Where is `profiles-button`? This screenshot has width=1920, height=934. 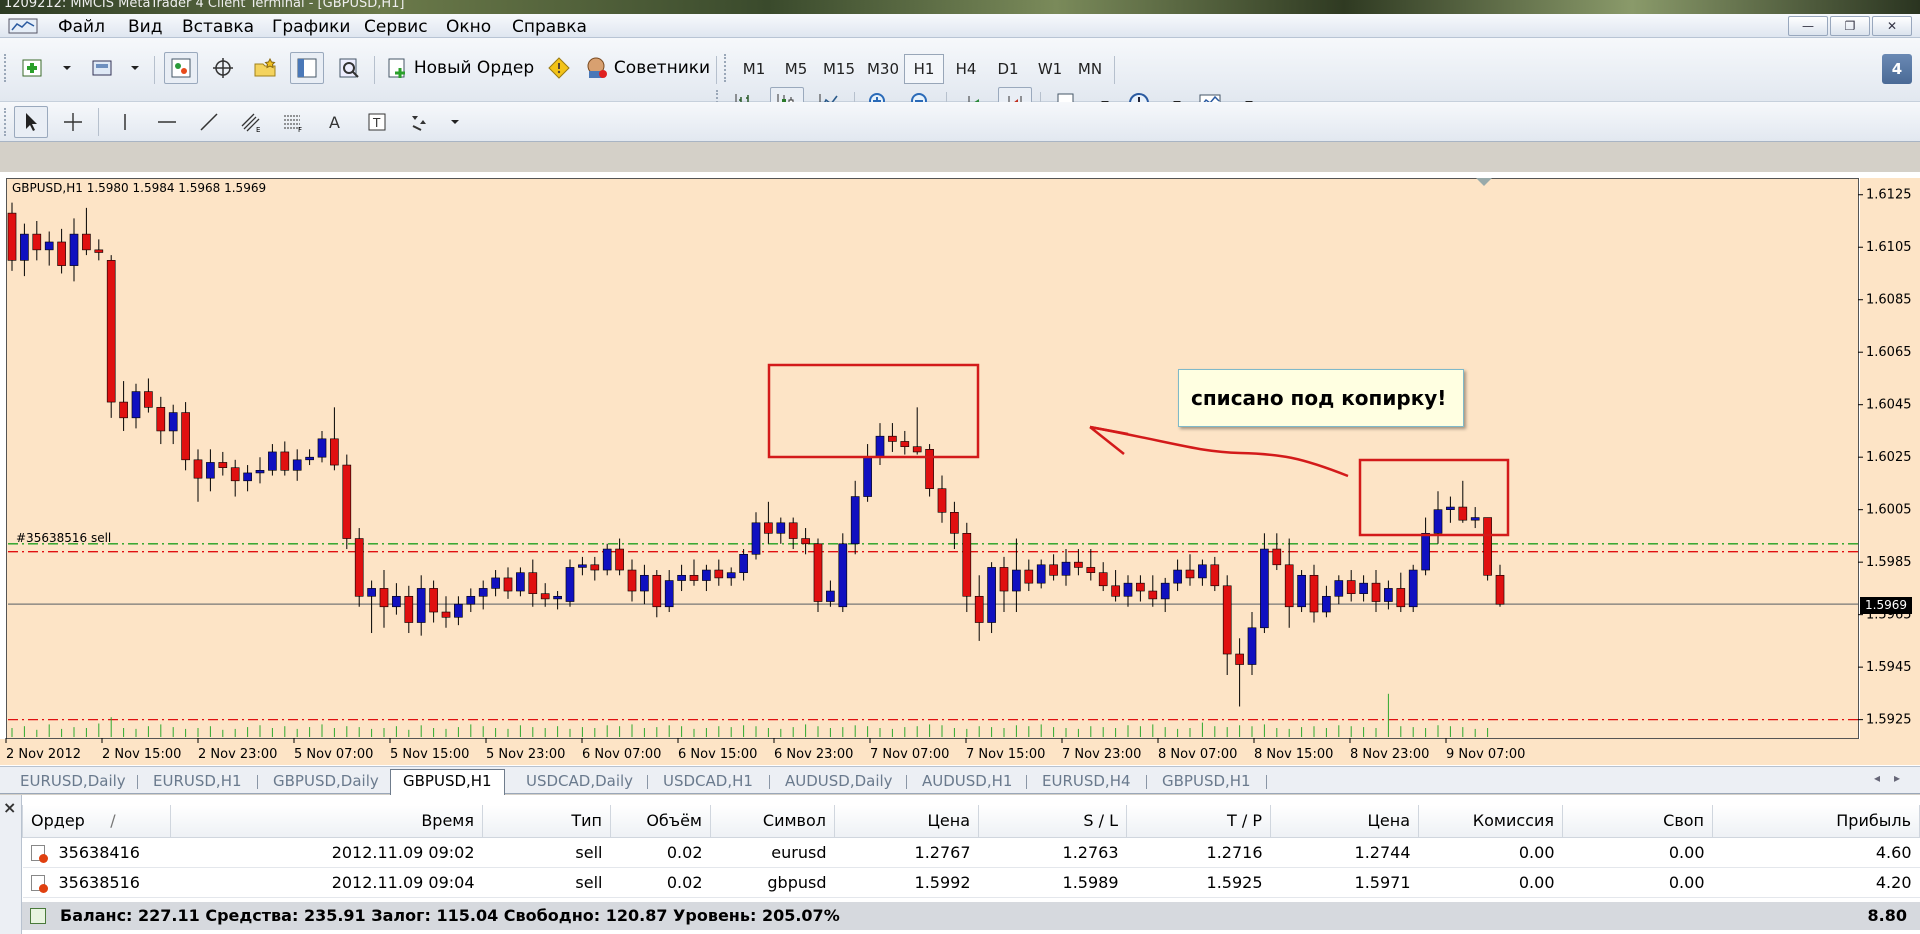
profiles-button is located at coordinates (103, 68).